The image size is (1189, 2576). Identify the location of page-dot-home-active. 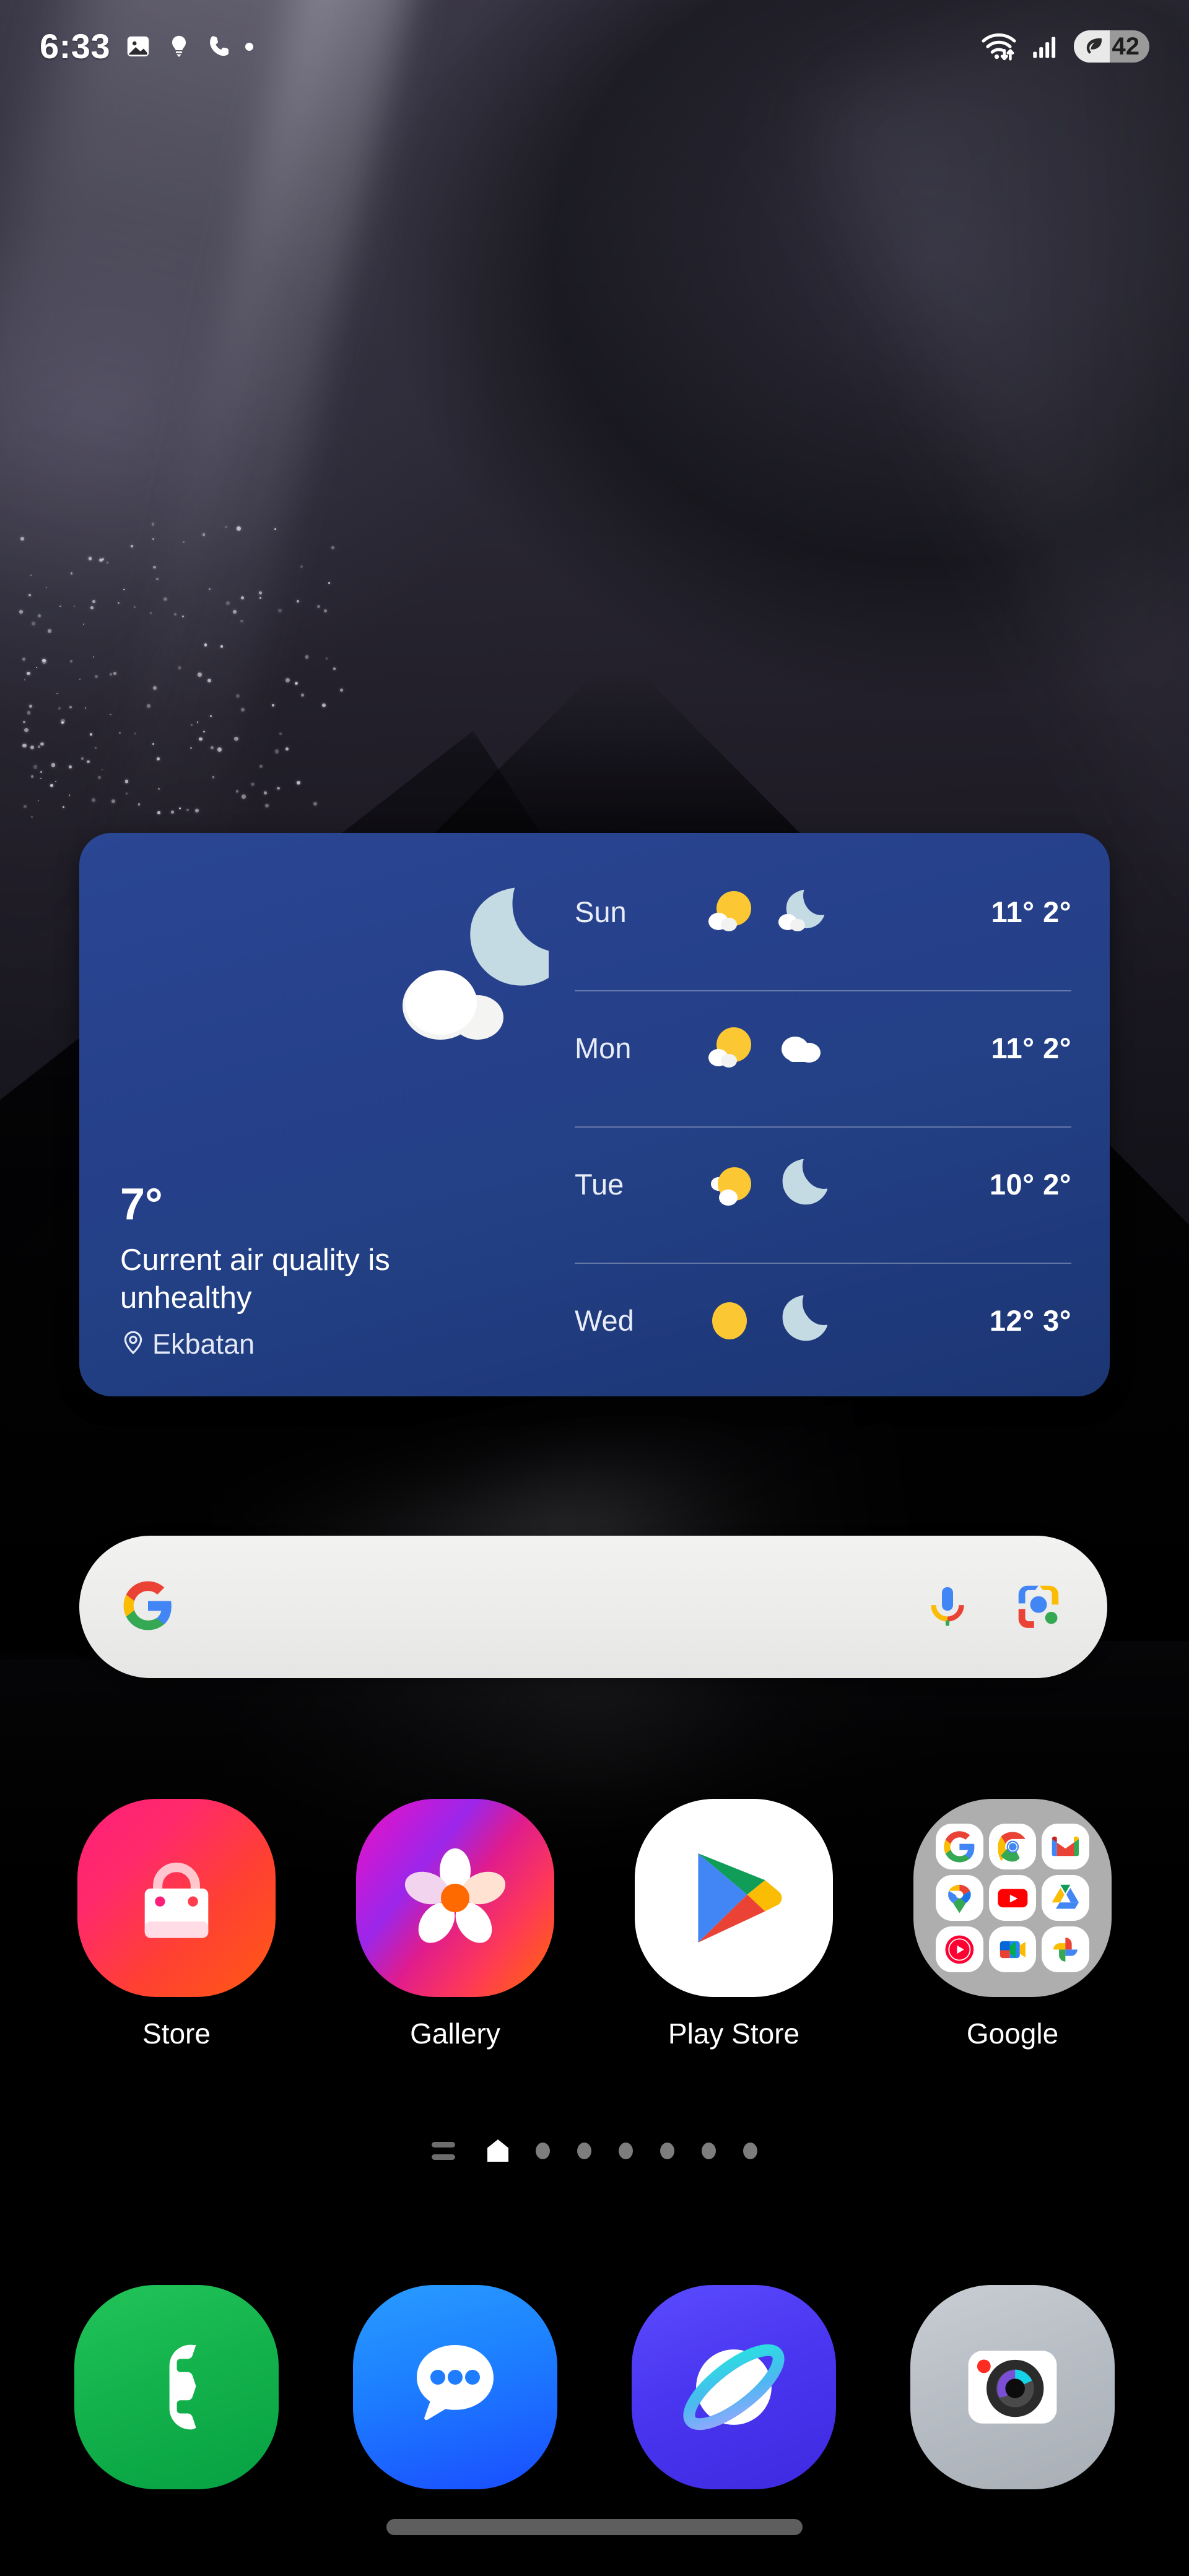
(497, 2150).